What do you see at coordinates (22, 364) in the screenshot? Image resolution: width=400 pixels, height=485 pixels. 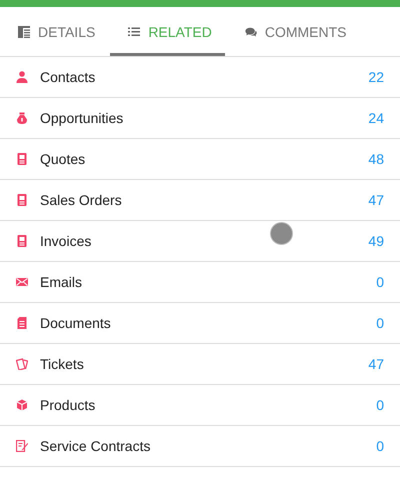 I see `ticket-icon` at bounding box center [22, 364].